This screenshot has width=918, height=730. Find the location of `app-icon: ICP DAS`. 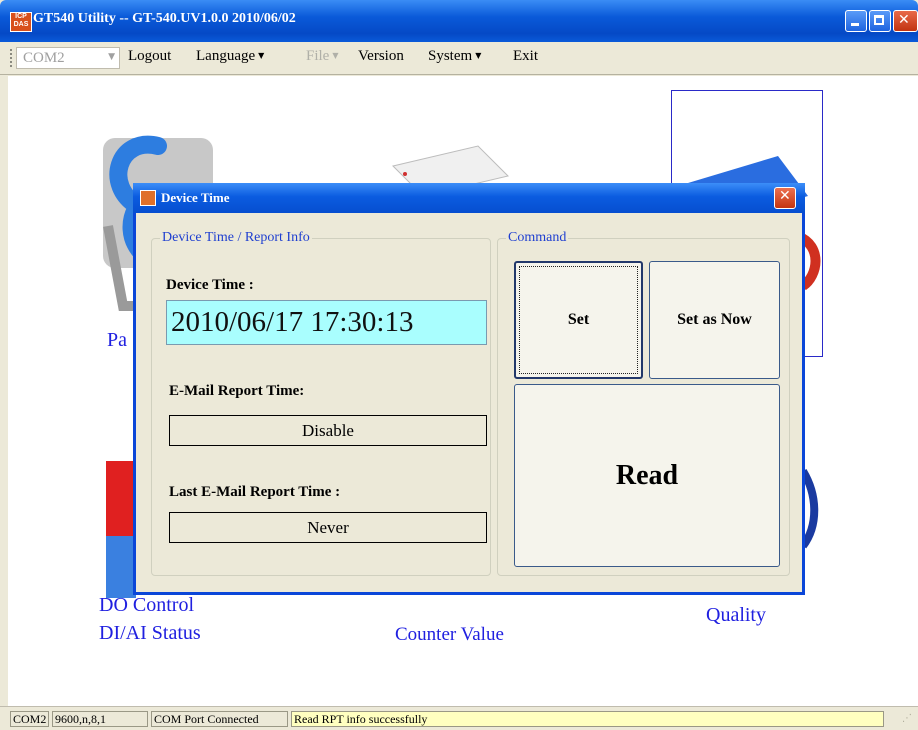

app-icon: ICP DAS is located at coordinates (21, 22).